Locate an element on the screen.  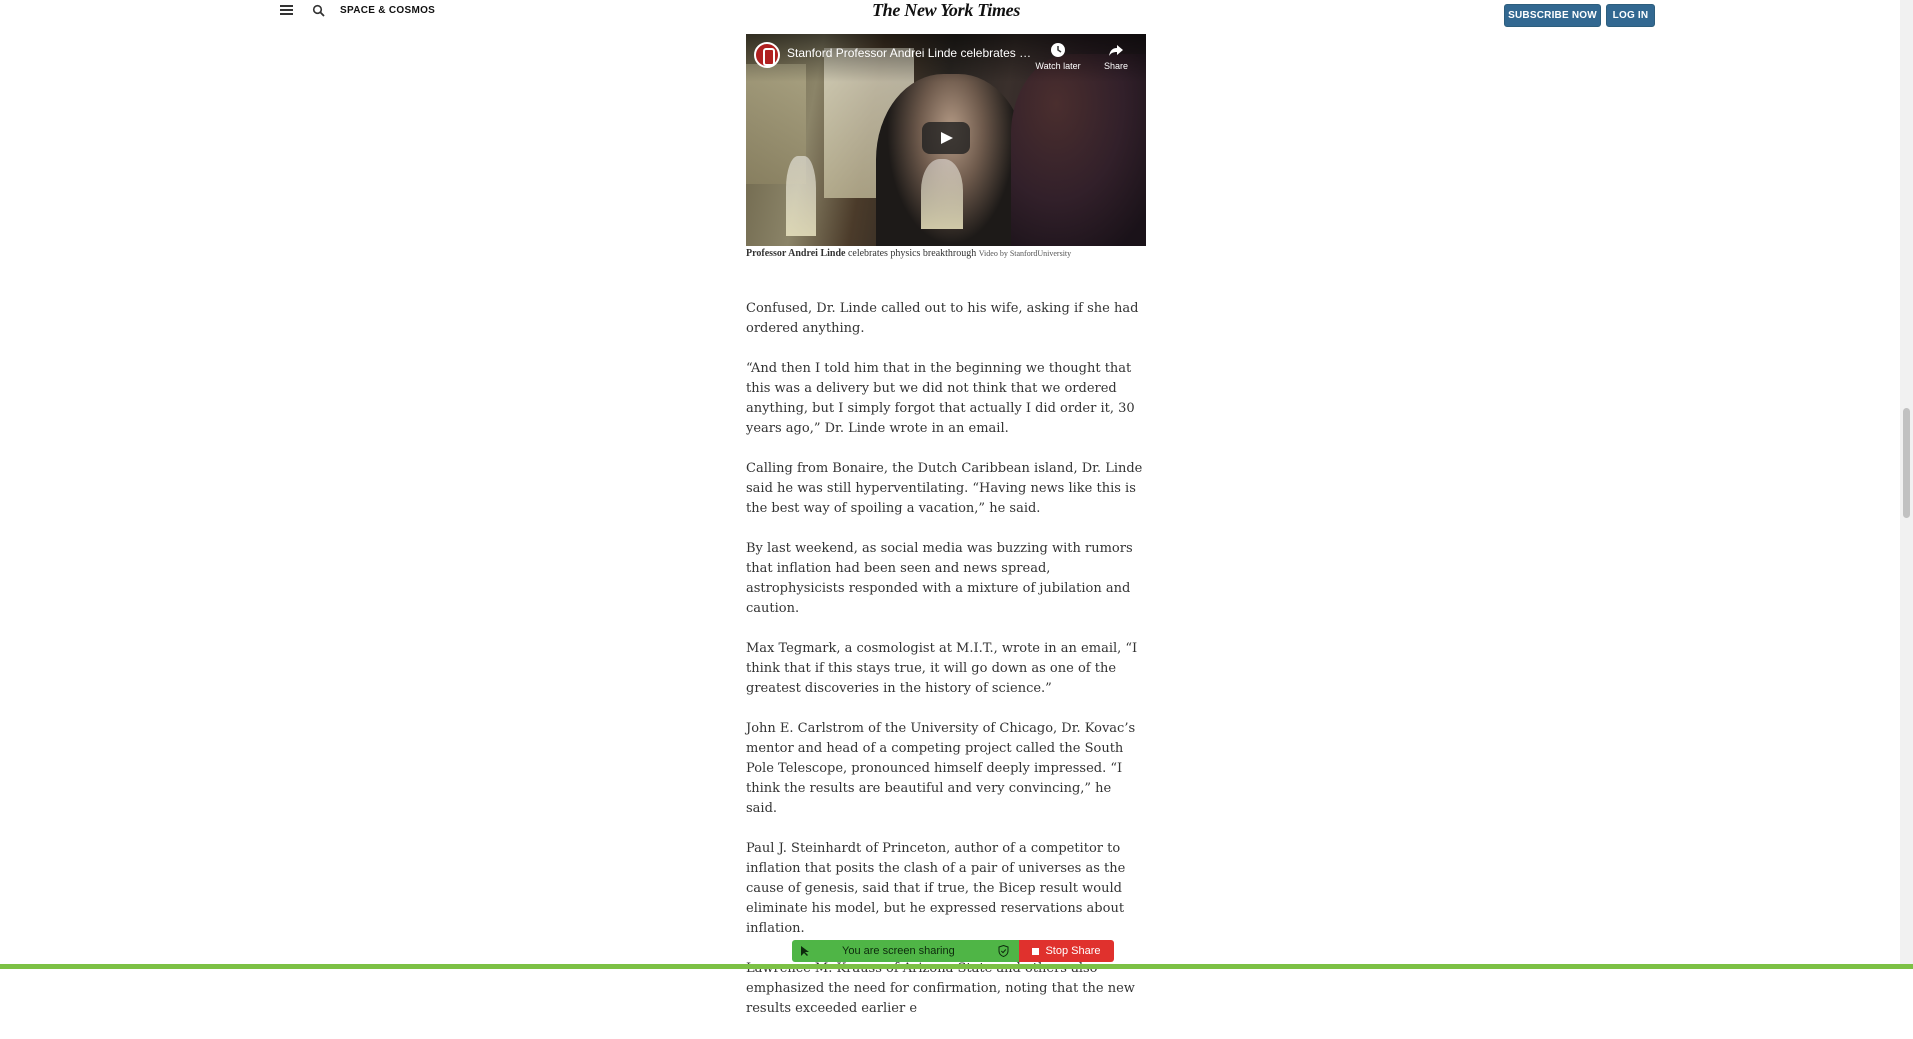
watch-later-label: Watch later is located at coordinates (1058, 66).